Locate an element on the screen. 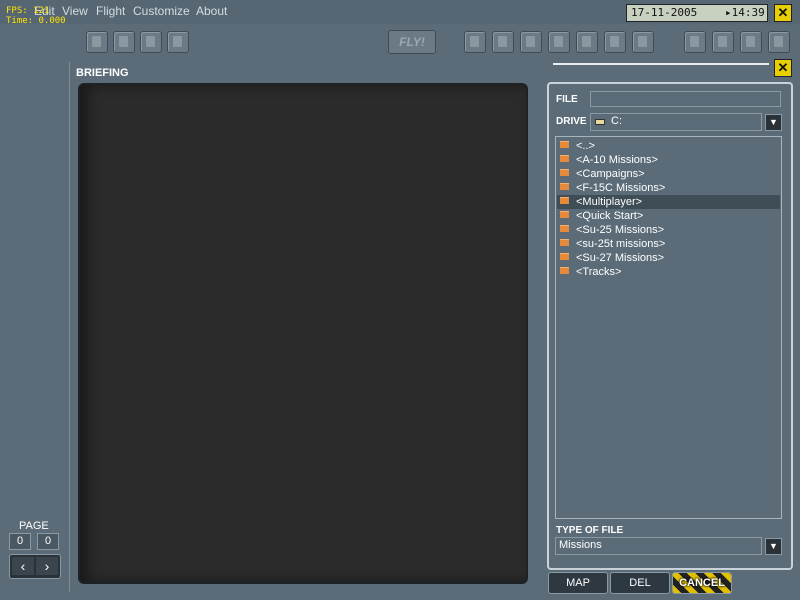 The width and height of the screenshot is (800, 600). clock-display: 17-11-2005 ▸14:39 is located at coordinates (697, 13).